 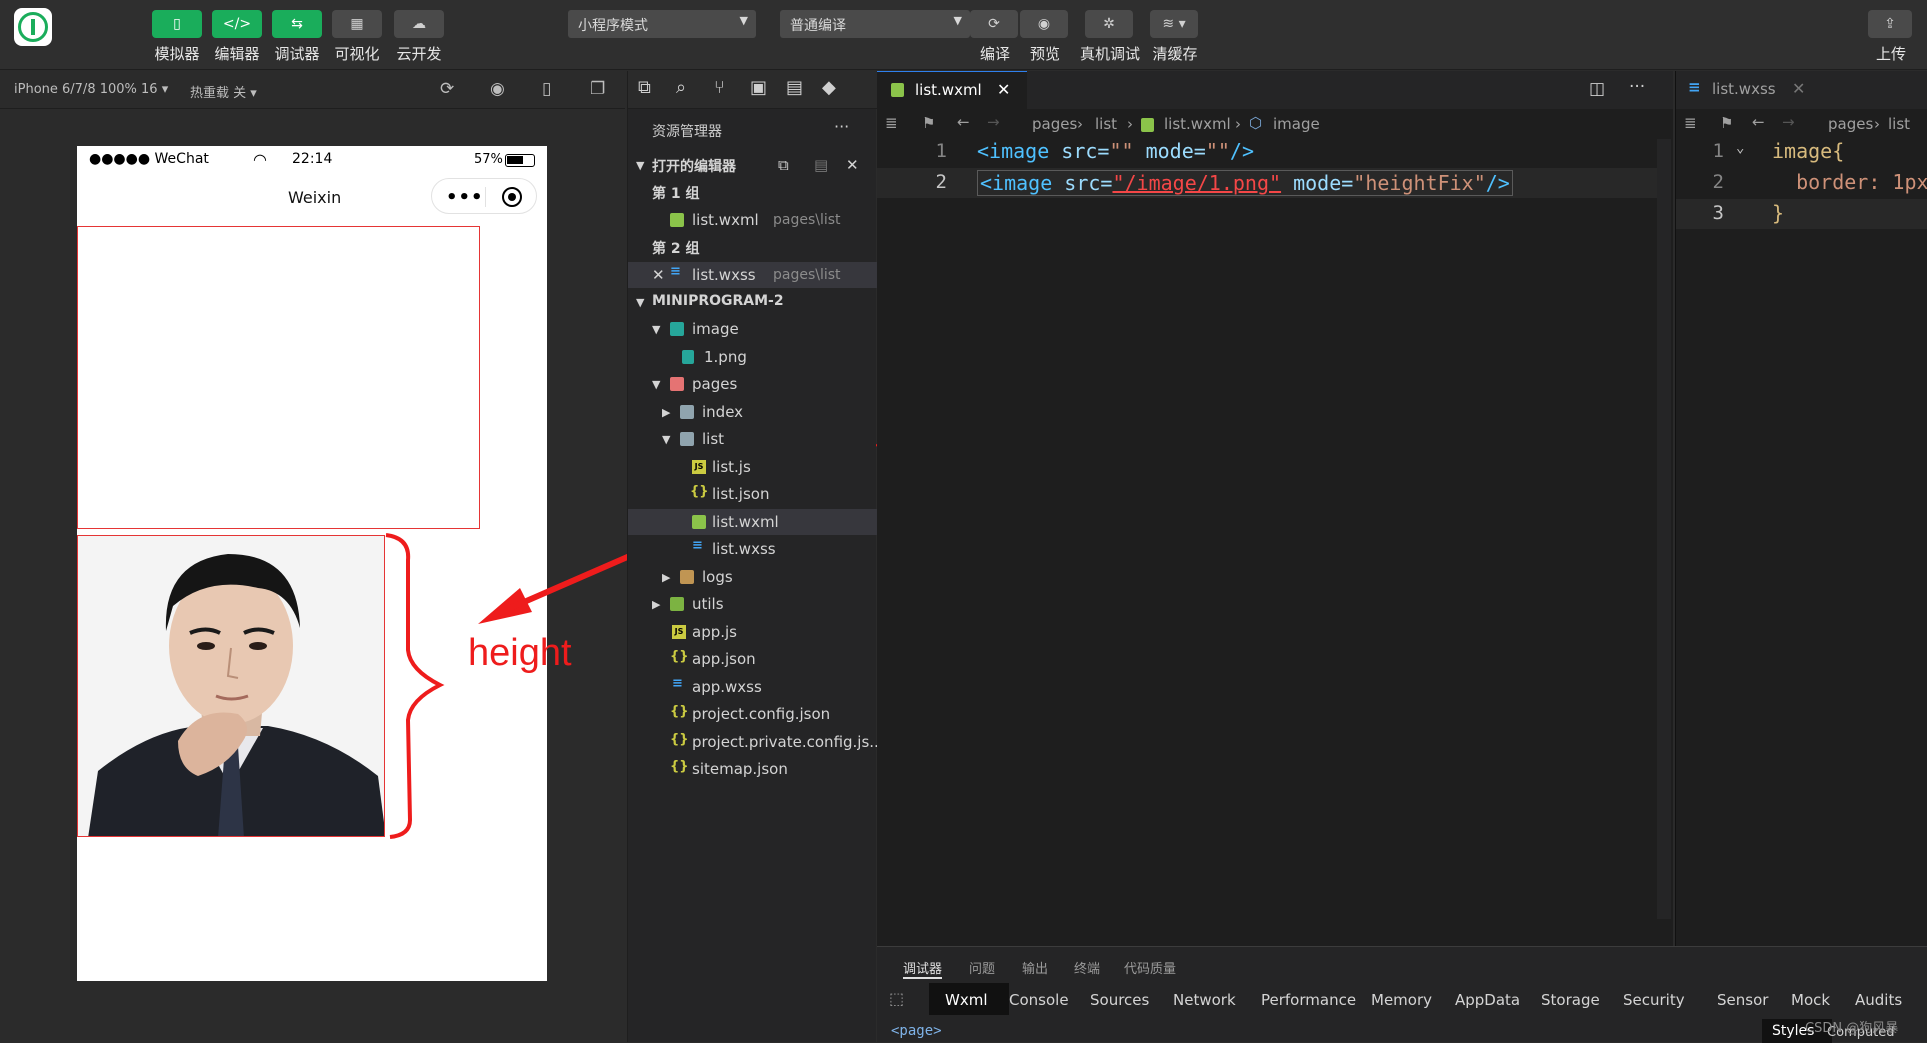 What do you see at coordinates (752, 632) in the screenshot?
I see `tree-item-app-js: JS app.js` at bounding box center [752, 632].